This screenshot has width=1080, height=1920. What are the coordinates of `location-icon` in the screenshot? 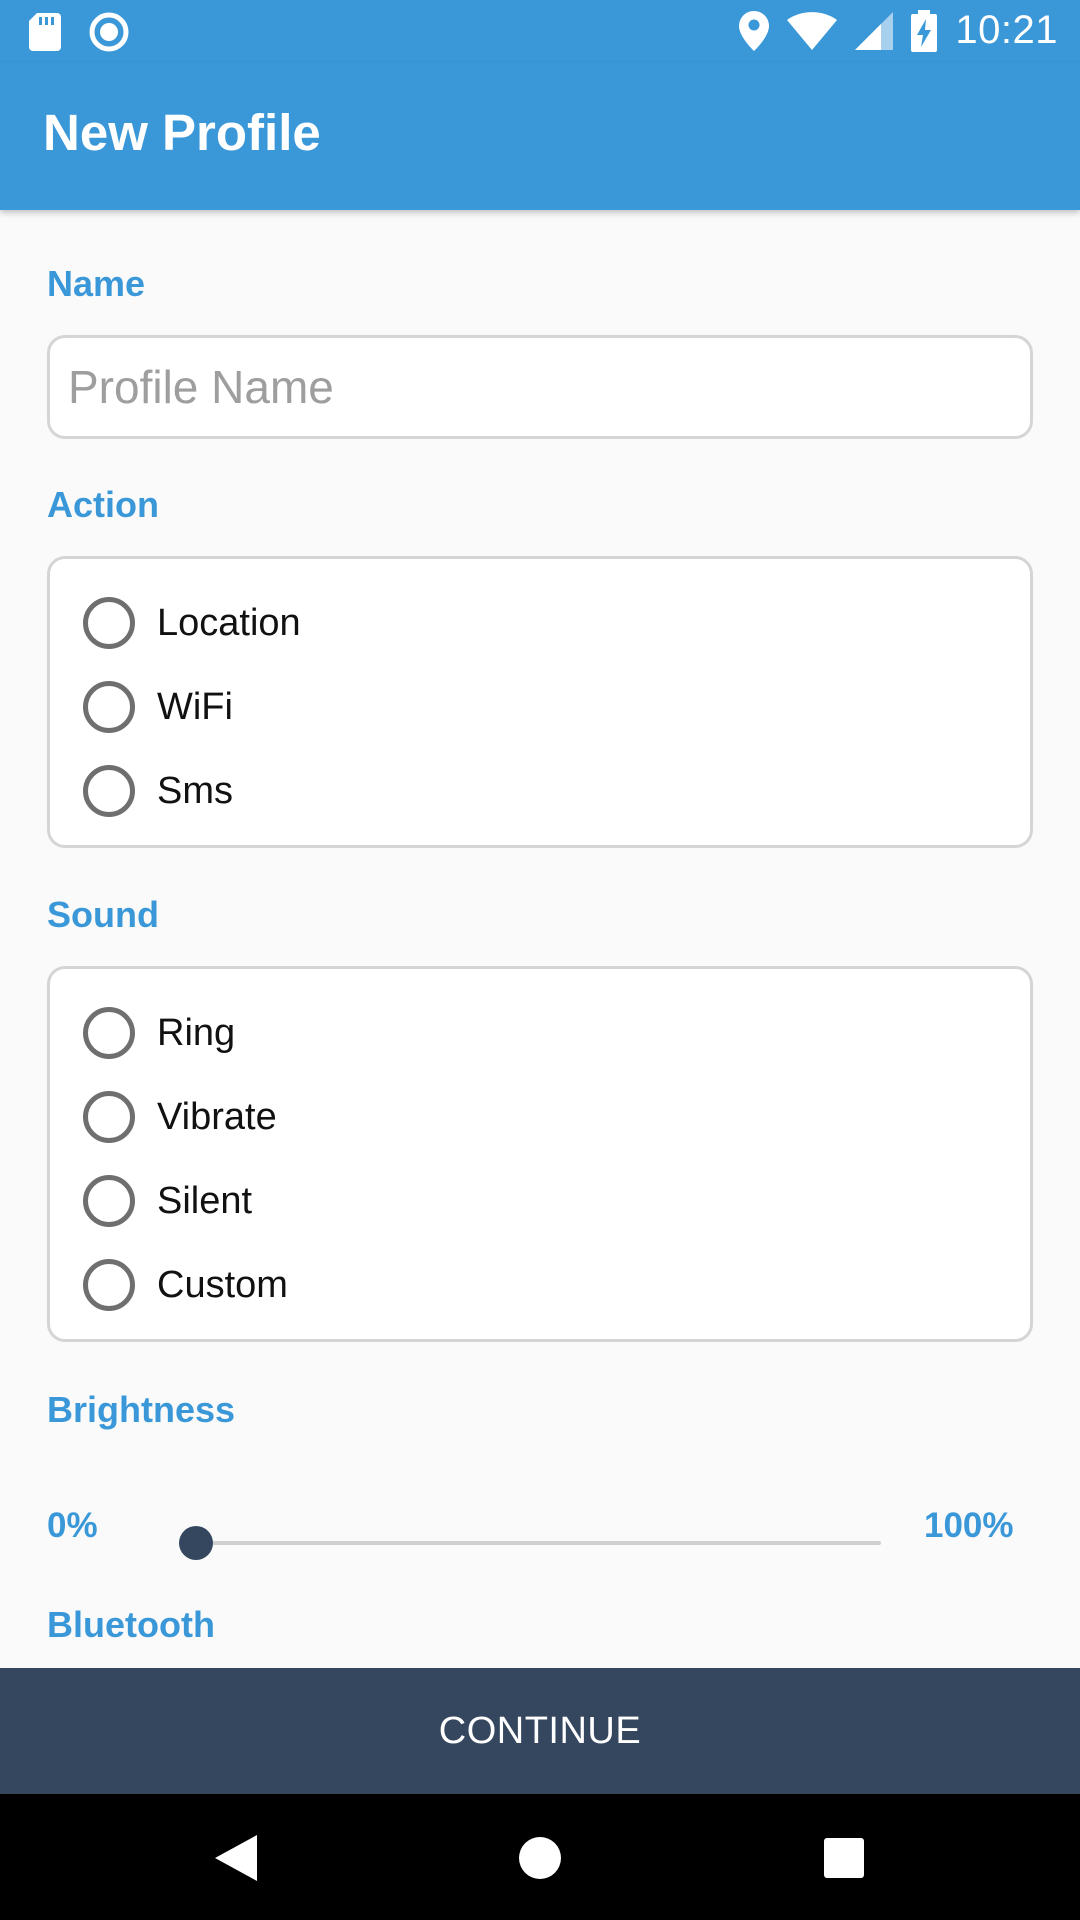 It's located at (754, 30).